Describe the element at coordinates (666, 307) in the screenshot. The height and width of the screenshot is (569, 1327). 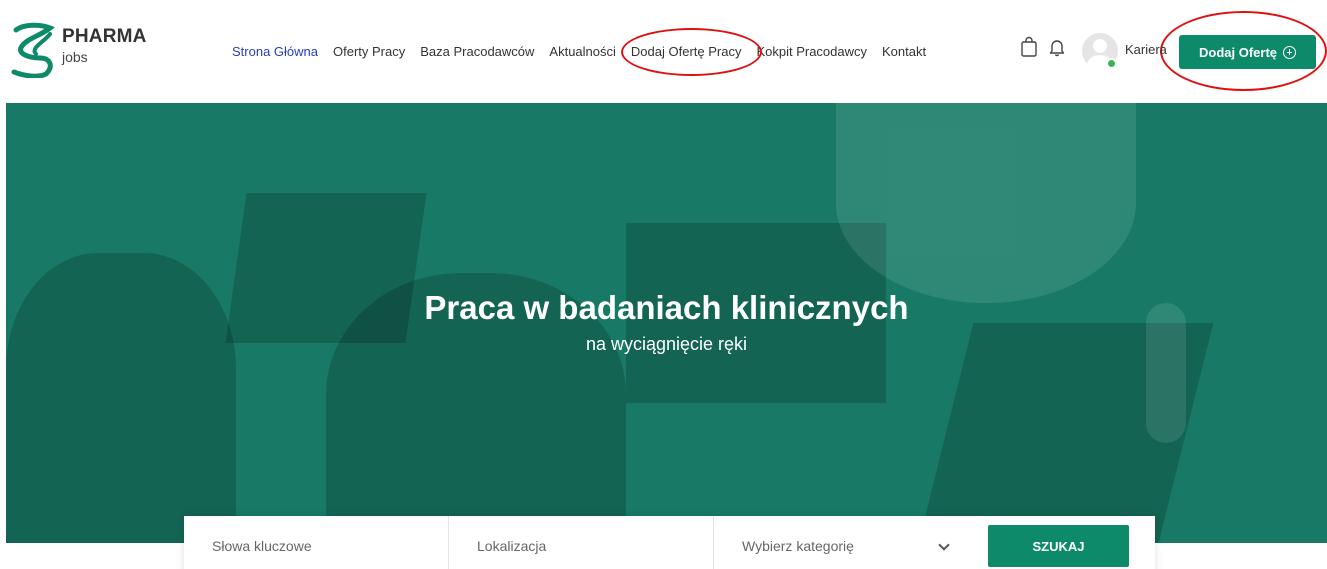
I see `hero-title: Praca w badaniach klinicznych` at that location.